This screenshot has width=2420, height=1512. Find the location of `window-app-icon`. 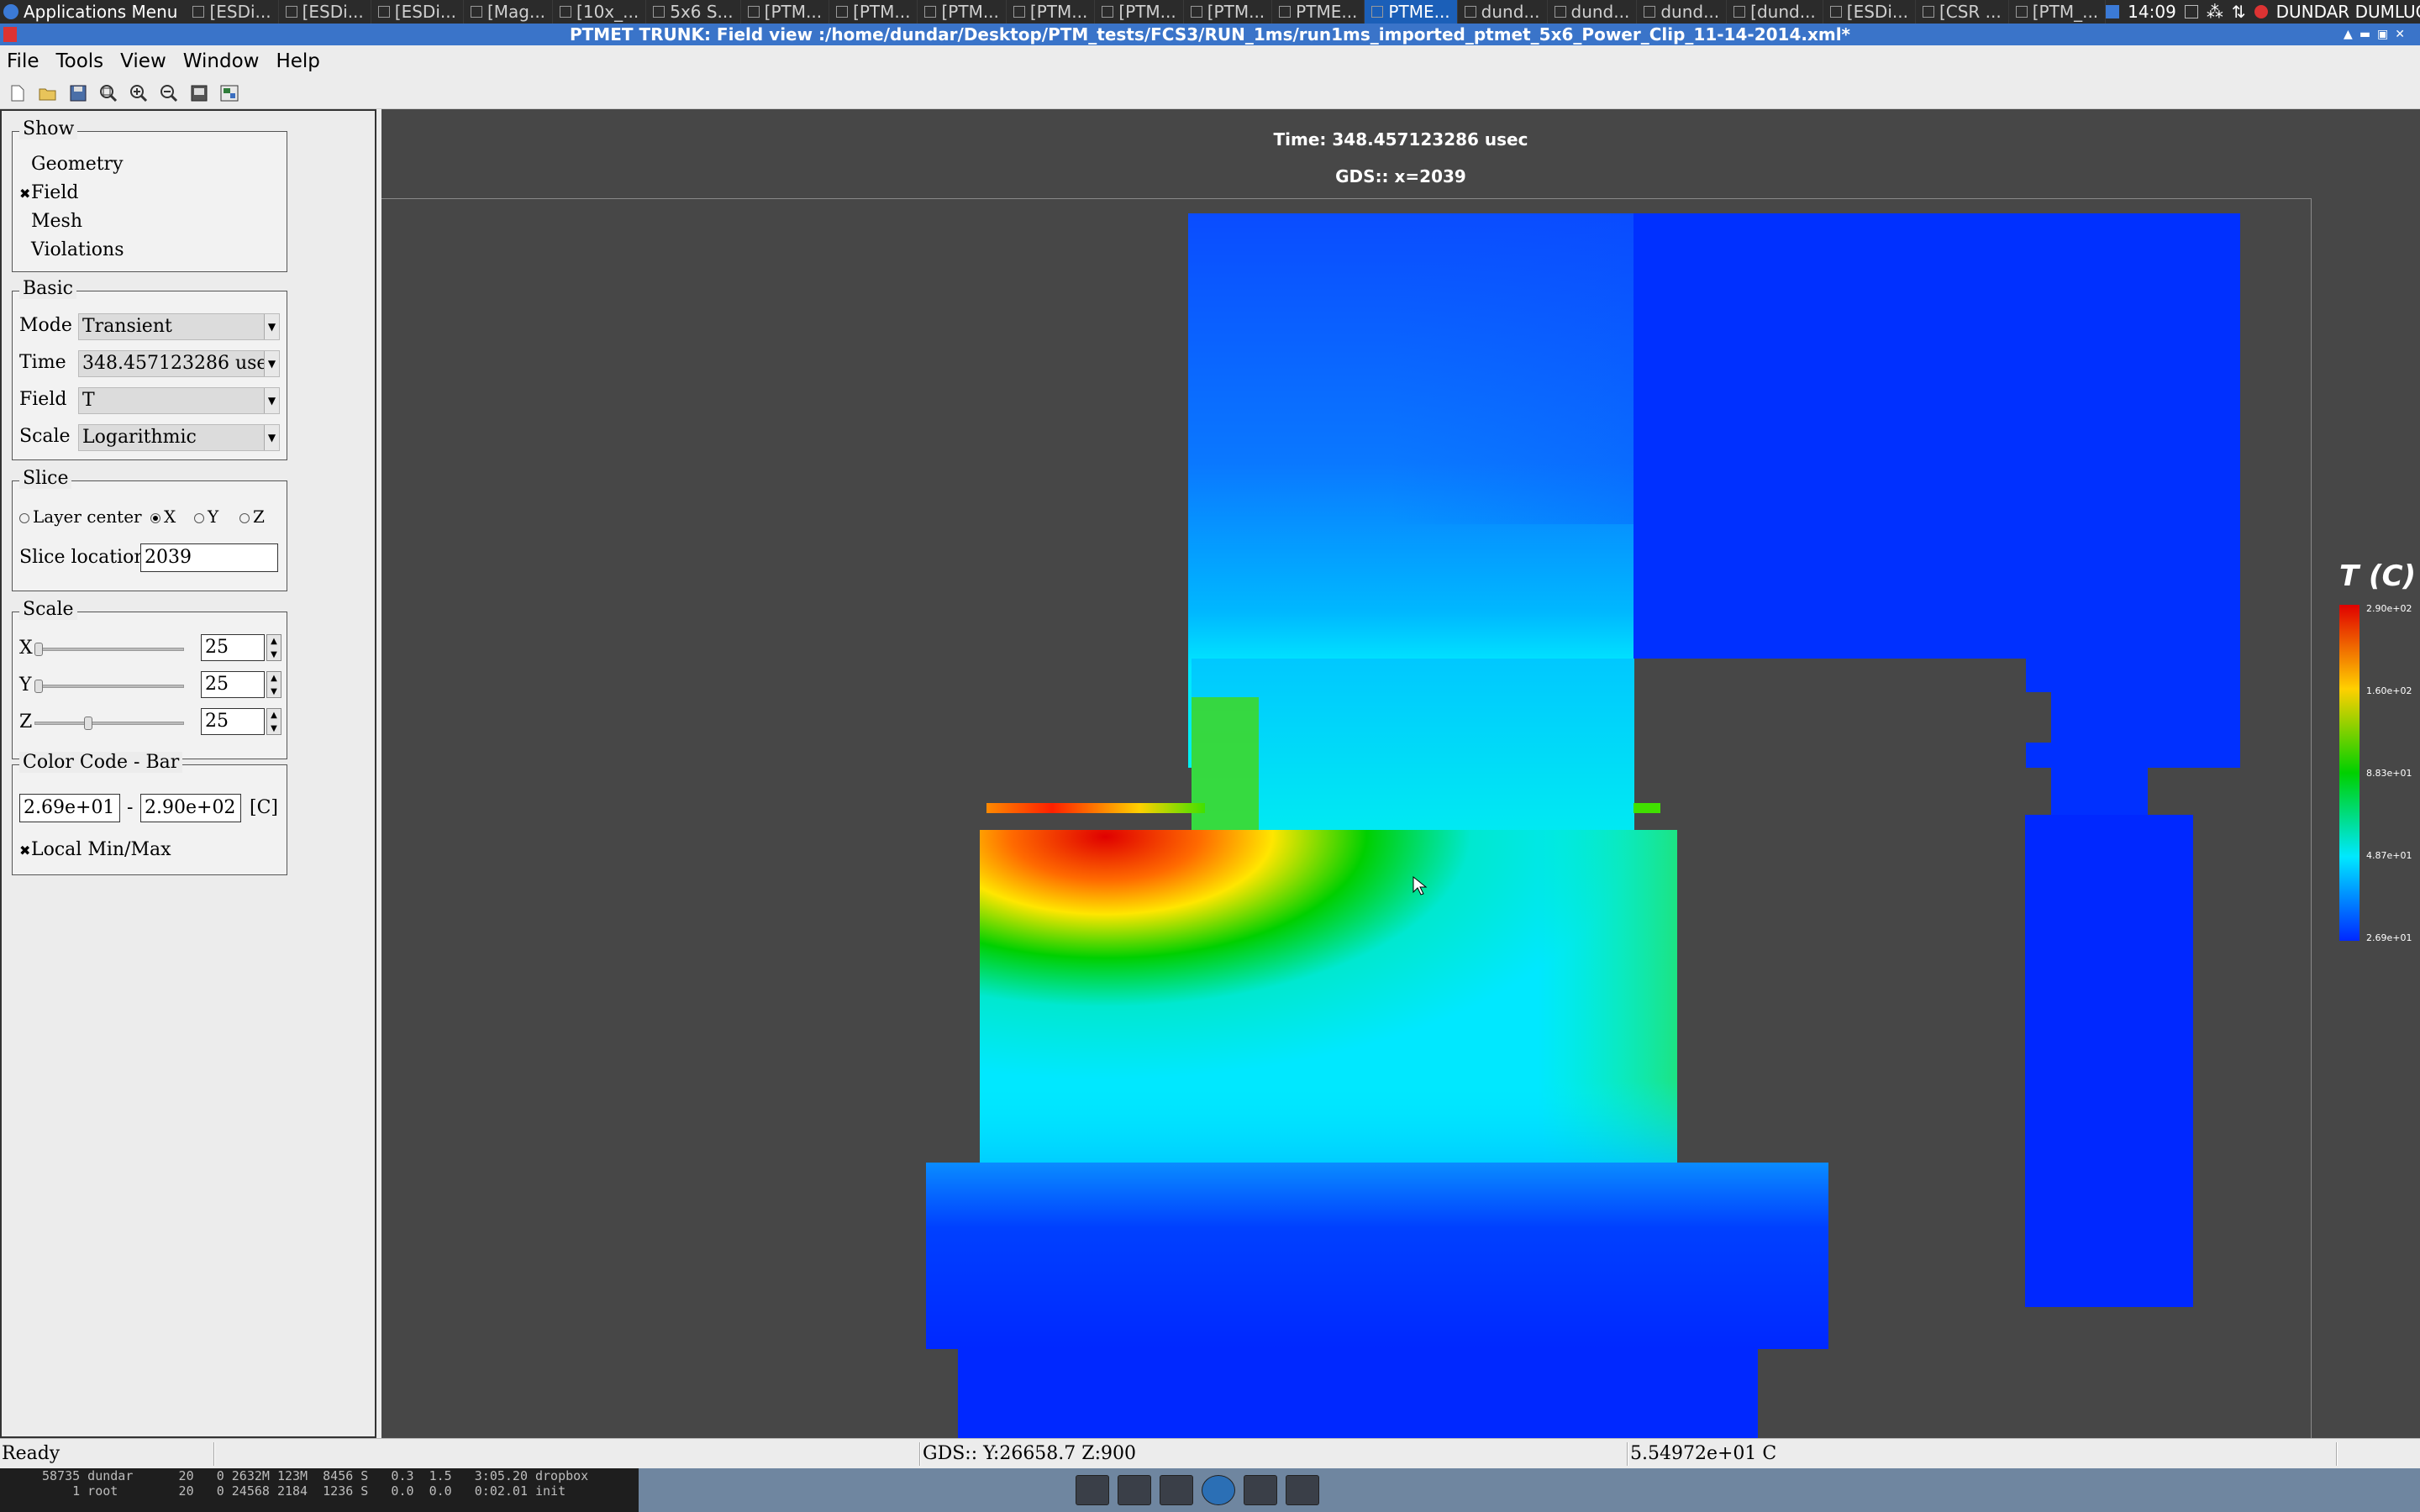

window-app-icon is located at coordinates (10, 34).